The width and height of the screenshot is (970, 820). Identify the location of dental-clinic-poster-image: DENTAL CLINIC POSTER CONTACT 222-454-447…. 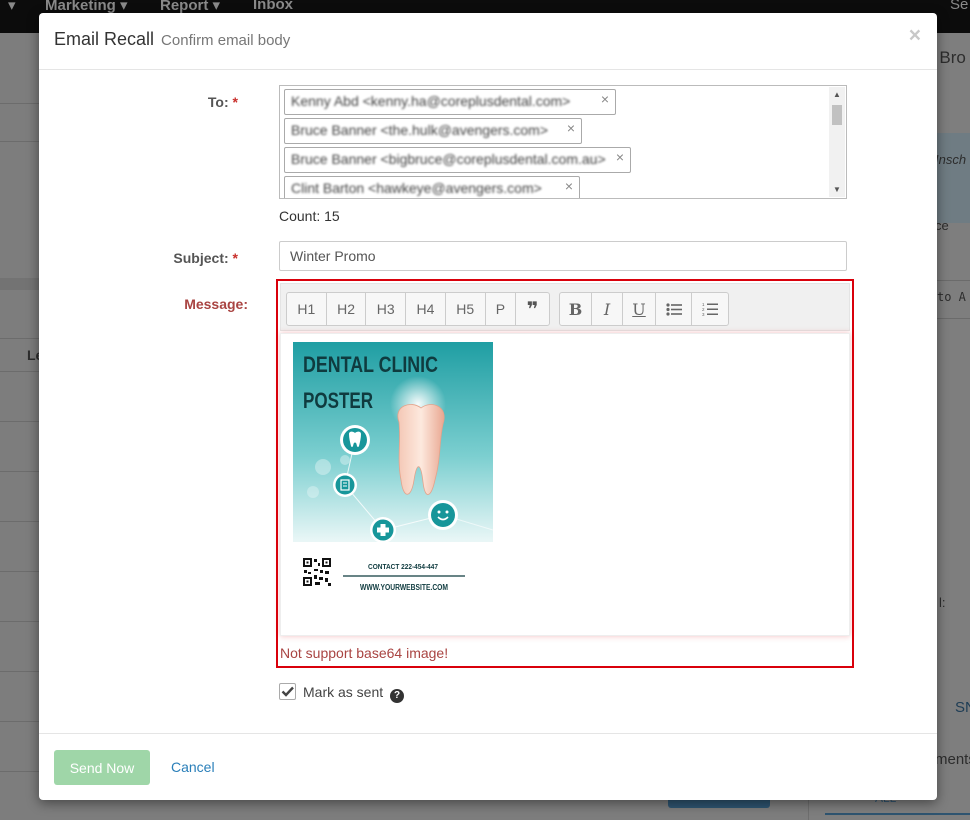
(393, 469).